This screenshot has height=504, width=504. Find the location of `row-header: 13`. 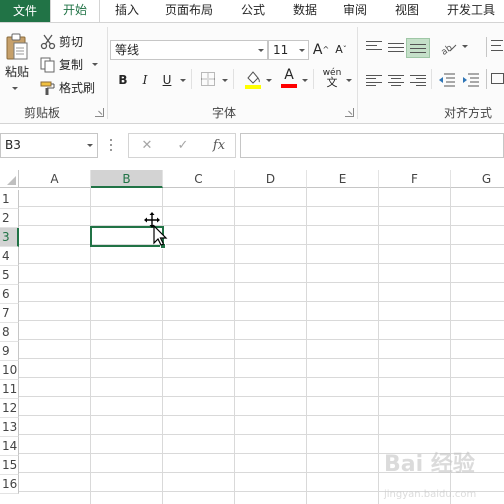

row-header: 13 is located at coordinates (9, 427).